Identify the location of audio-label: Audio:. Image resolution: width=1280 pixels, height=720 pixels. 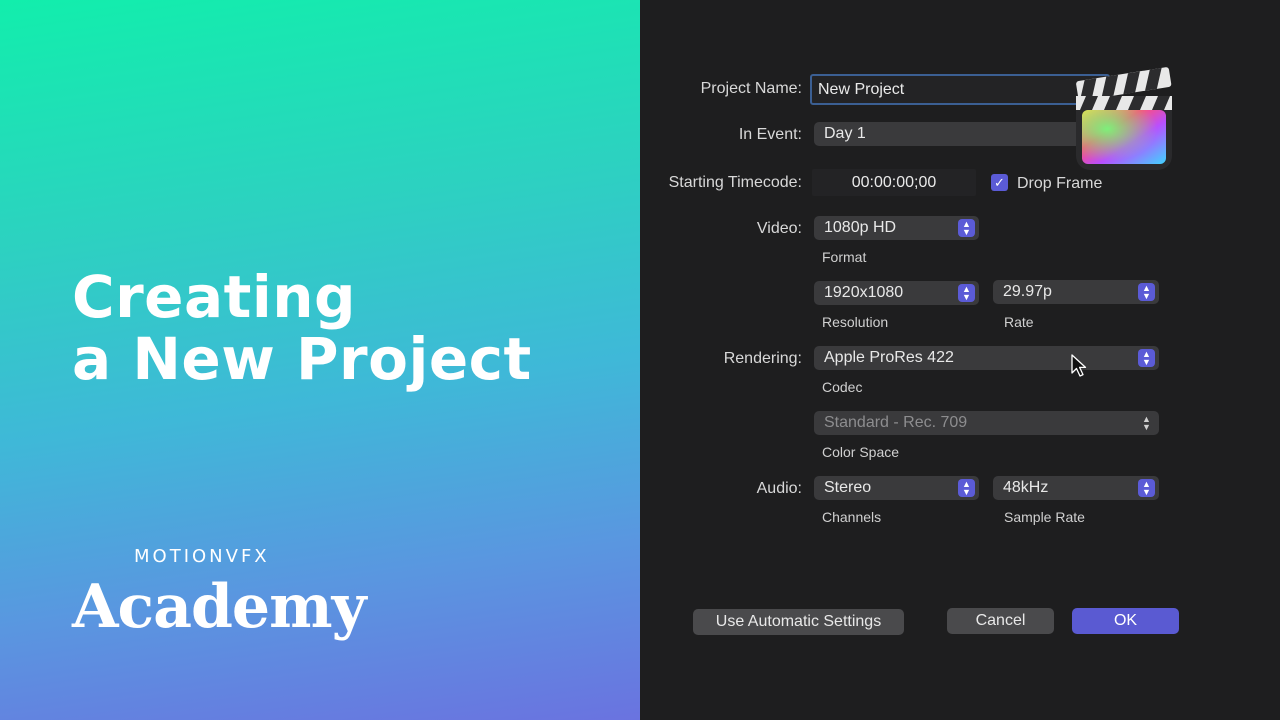
(779, 488).